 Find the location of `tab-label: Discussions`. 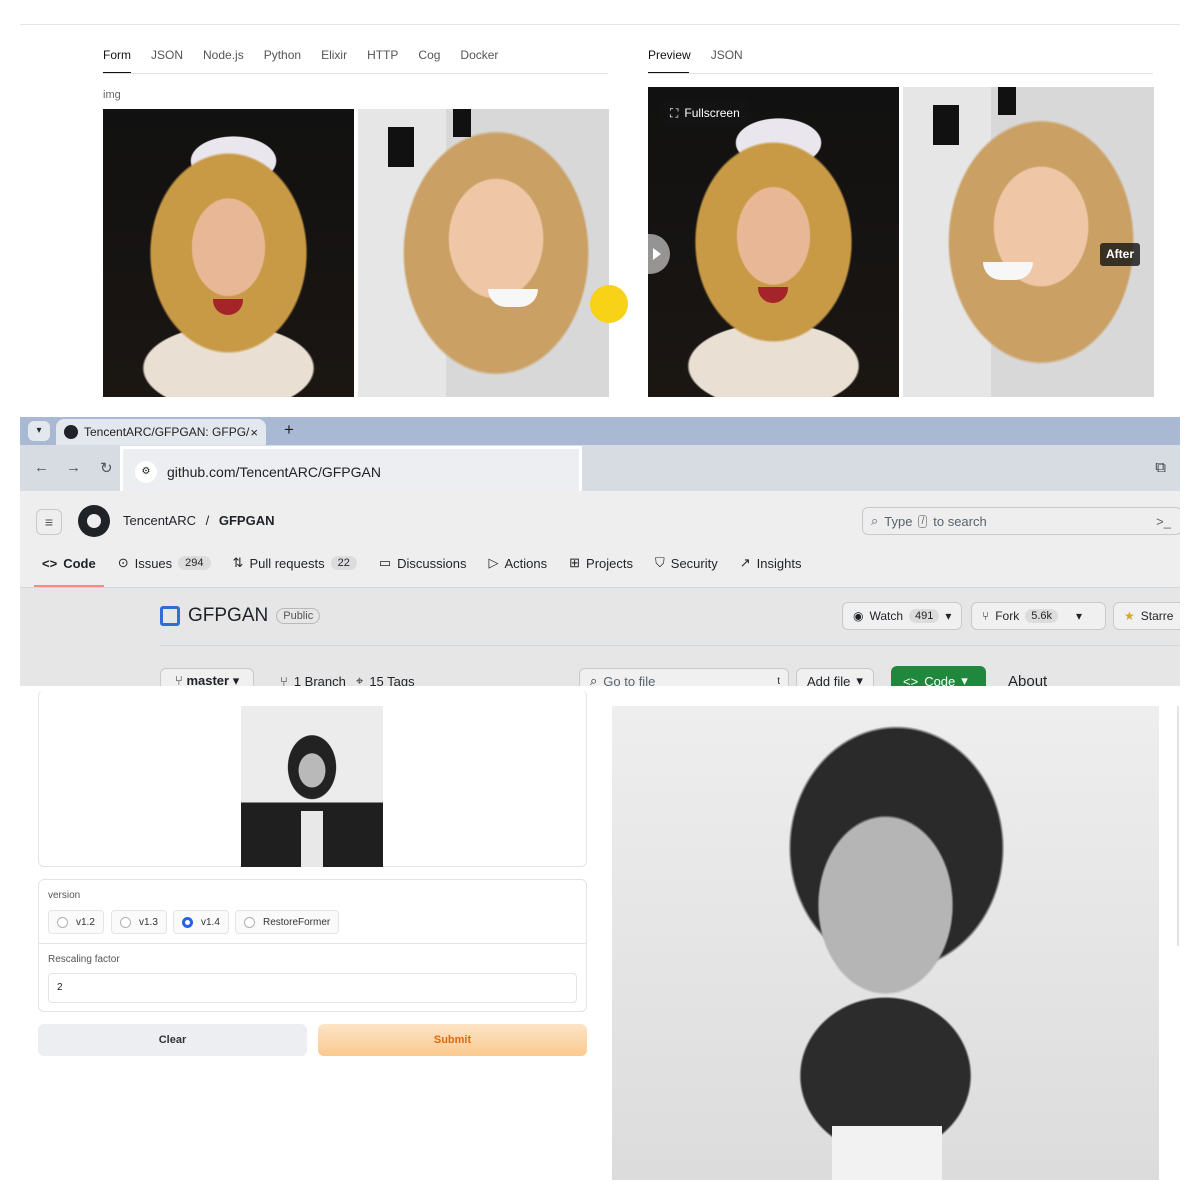

tab-label: Discussions is located at coordinates (432, 563).